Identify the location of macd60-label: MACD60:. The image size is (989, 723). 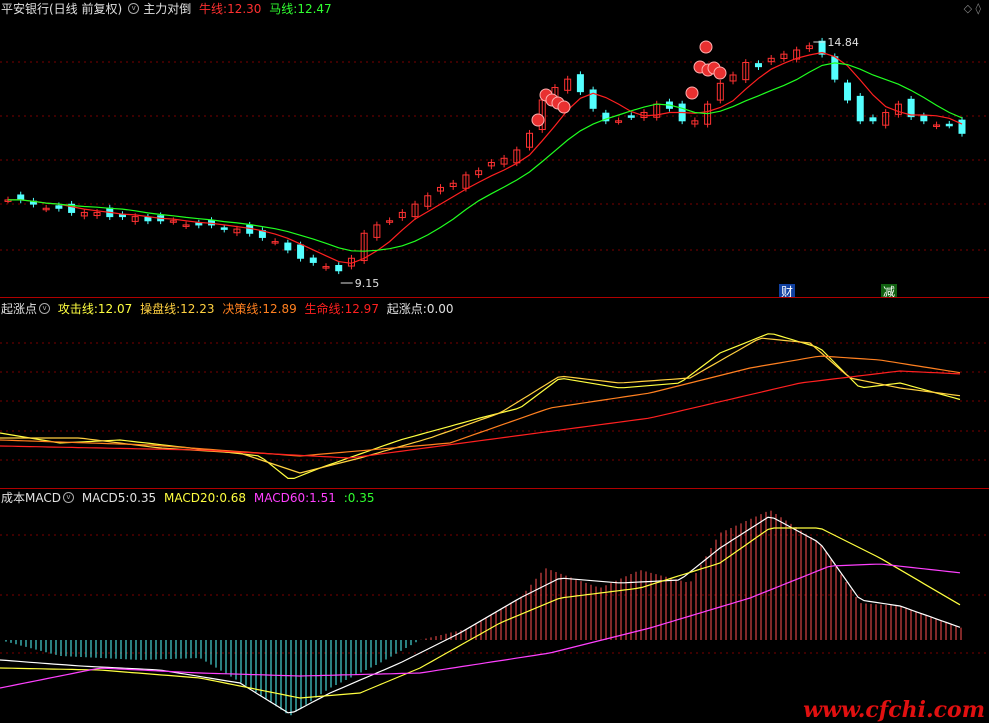
(281, 498).